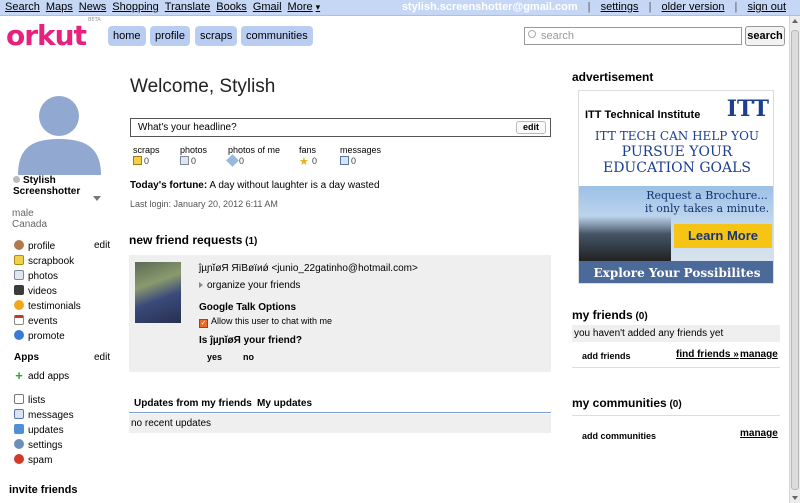 The height and width of the screenshot is (503, 800). I want to click on nav-communities: communities, so click(277, 36).